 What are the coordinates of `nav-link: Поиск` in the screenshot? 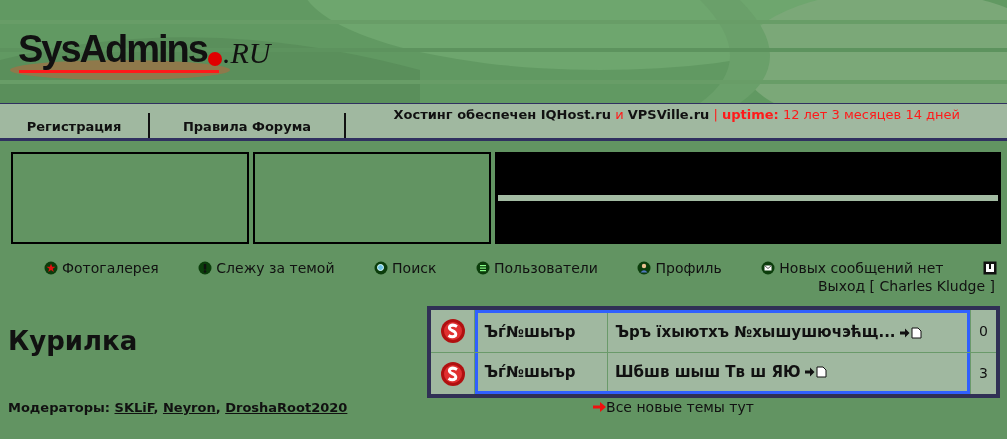 It's located at (405, 268).